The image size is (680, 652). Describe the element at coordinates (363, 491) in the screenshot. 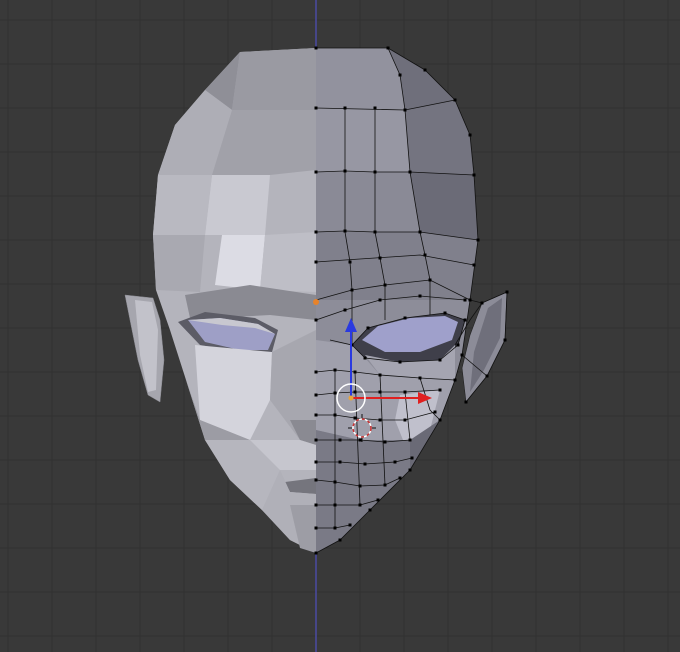

I see `lower-face-right` at that location.